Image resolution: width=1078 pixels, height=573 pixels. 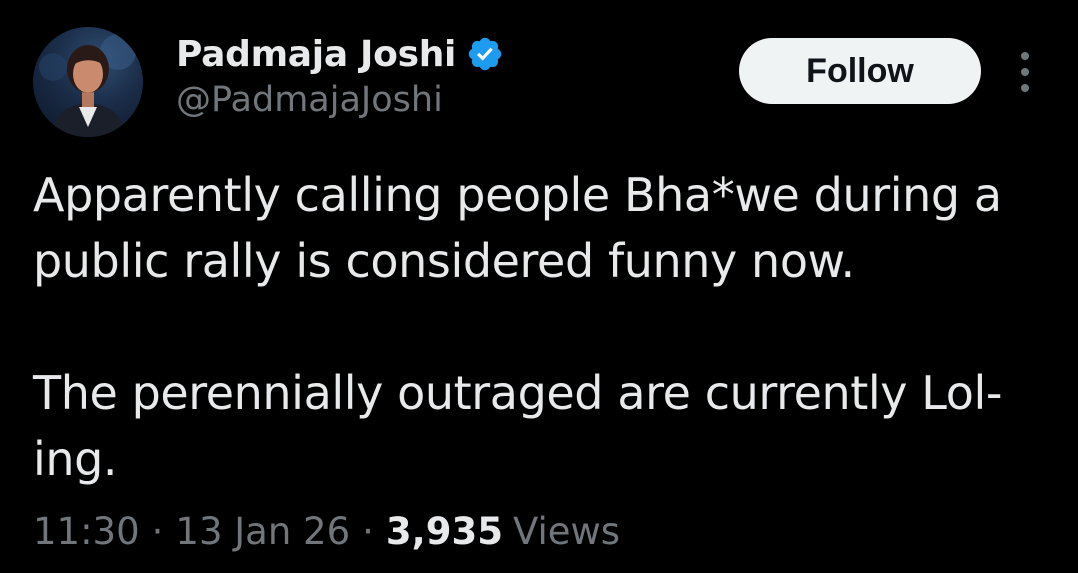 What do you see at coordinates (316, 54) in the screenshot?
I see `author-display-name: Padmaja Joshi` at bounding box center [316, 54].